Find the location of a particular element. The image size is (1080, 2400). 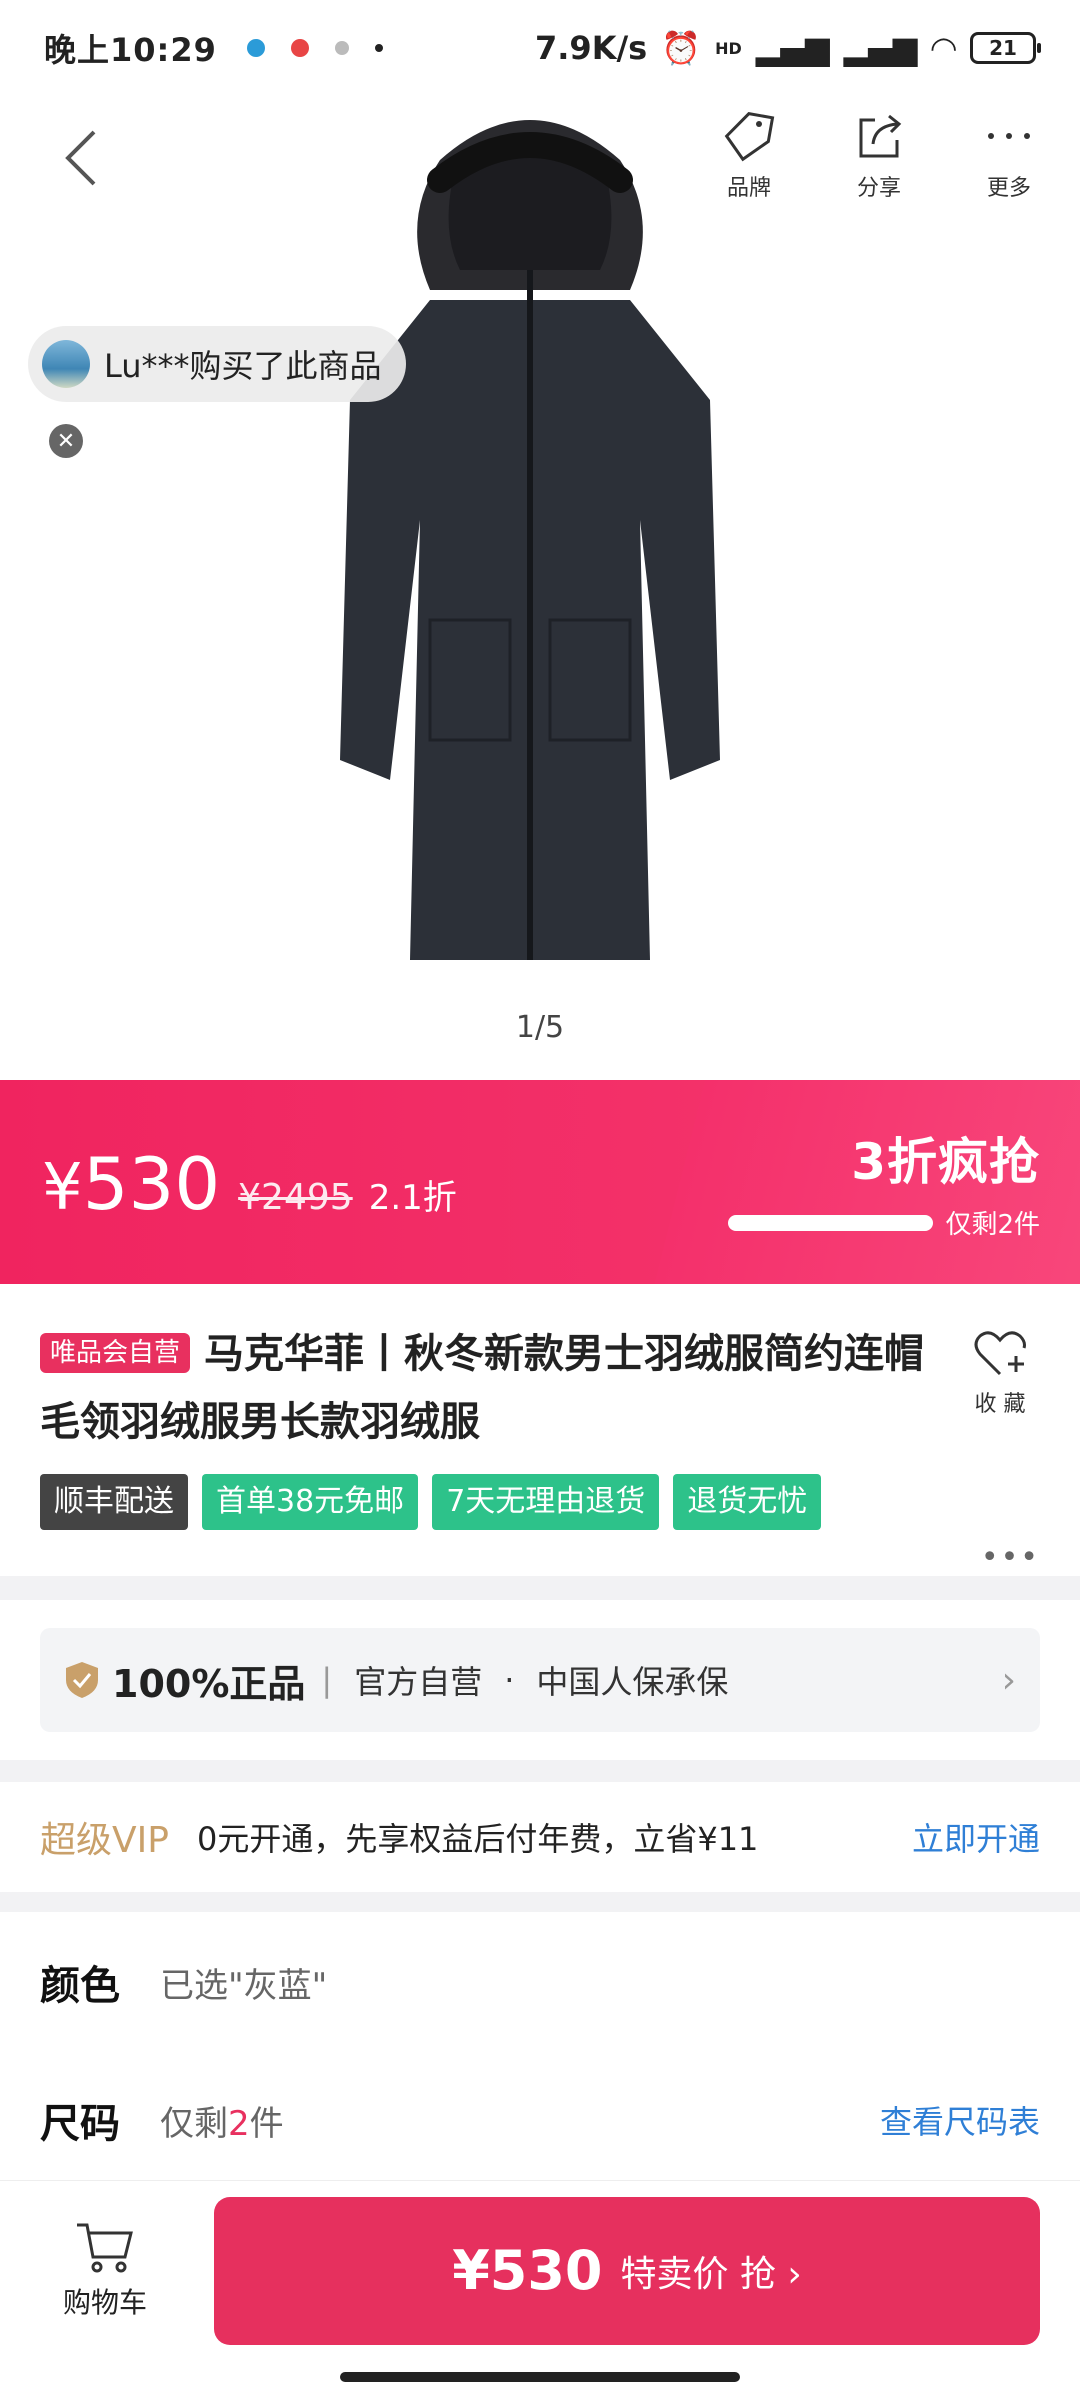

share-label: 分享 is located at coordinates (878, 188).